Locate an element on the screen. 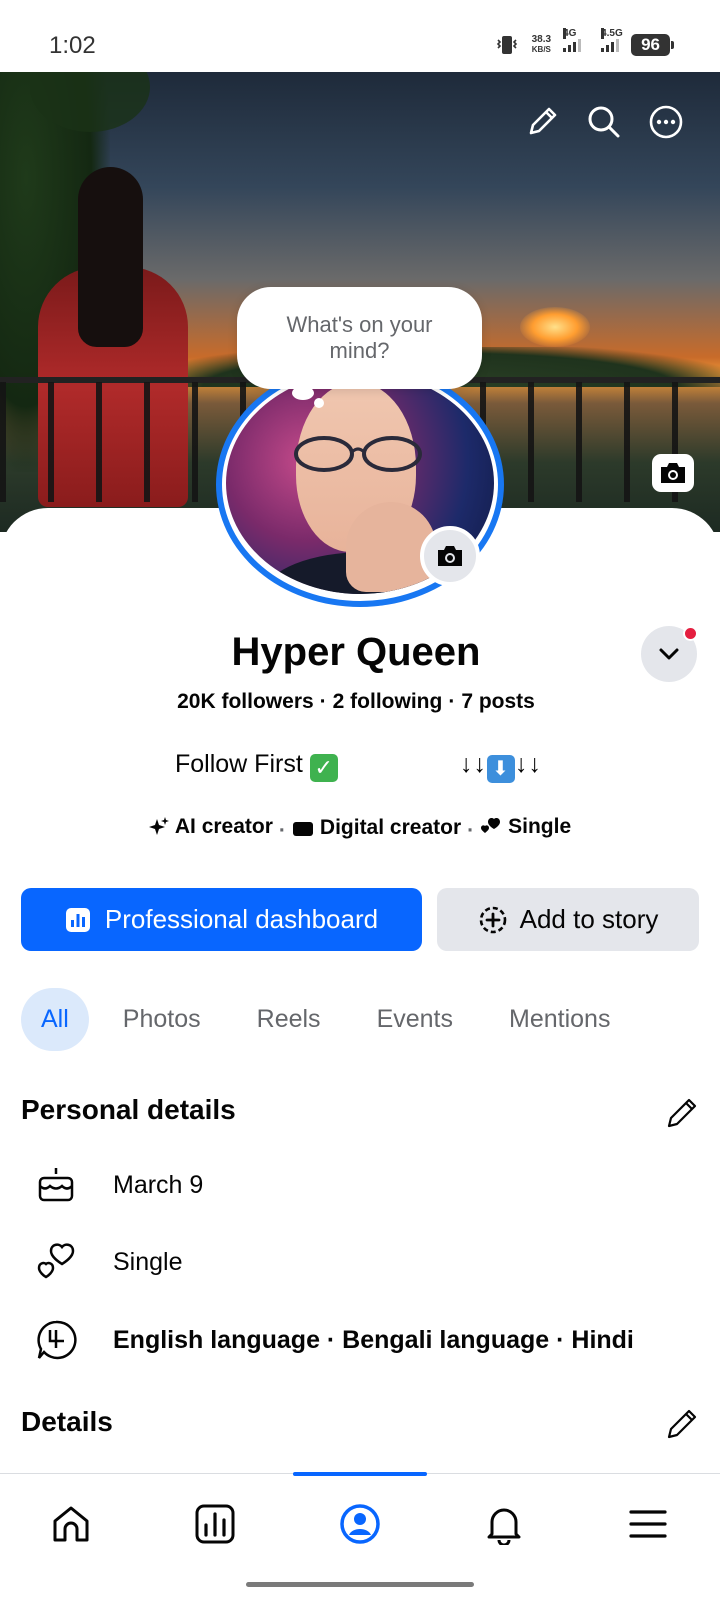 This screenshot has width=720, height=1600. tab-all: All is located at coordinates (55, 1019).